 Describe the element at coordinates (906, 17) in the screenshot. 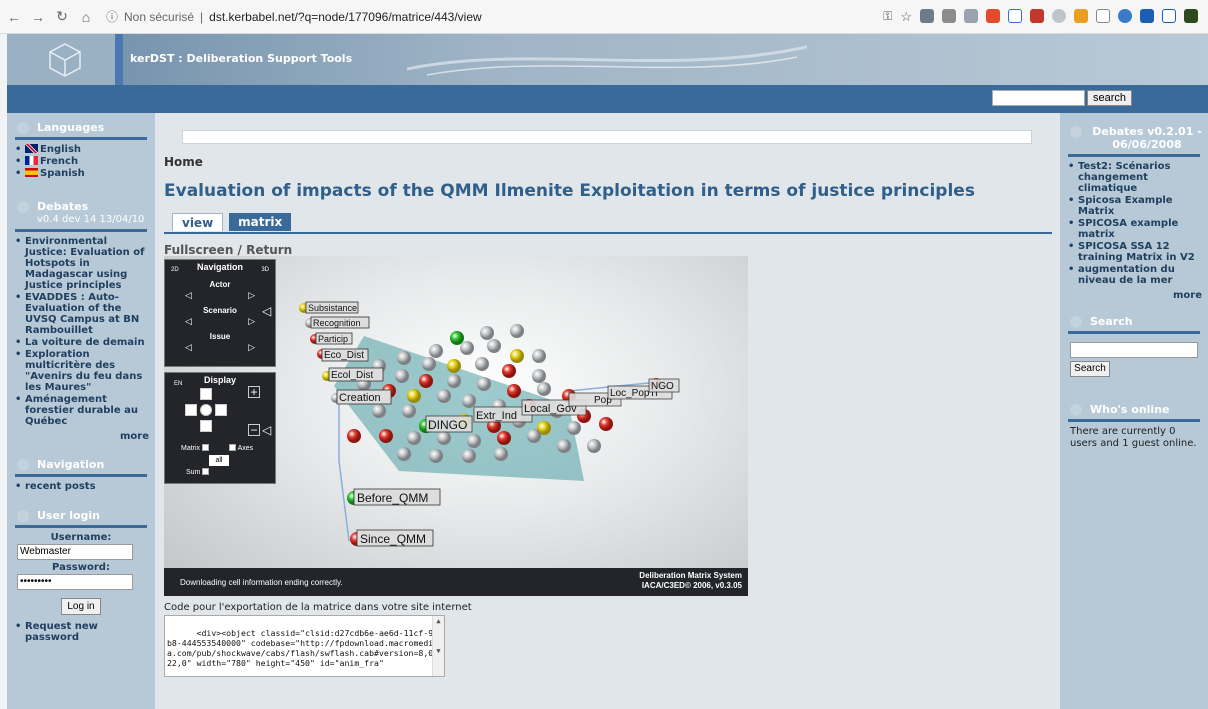

I see `star-icon: ☆` at that location.